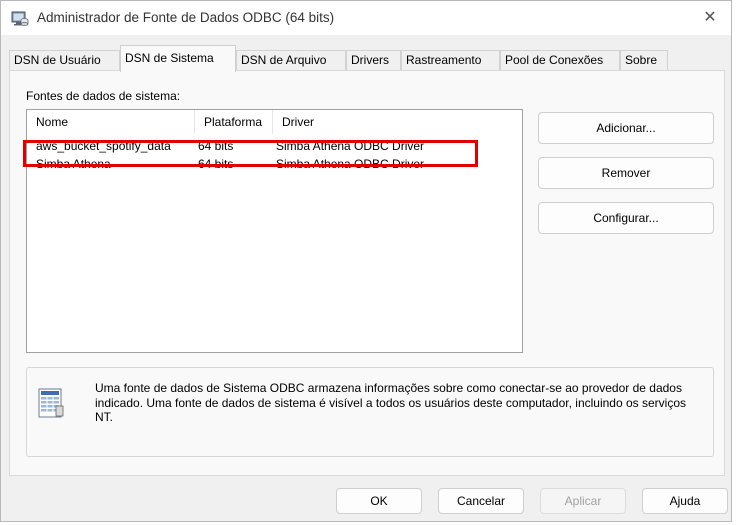 The height and width of the screenshot is (525, 740). I want to click on close-icon: ✕, so click(710, 17).